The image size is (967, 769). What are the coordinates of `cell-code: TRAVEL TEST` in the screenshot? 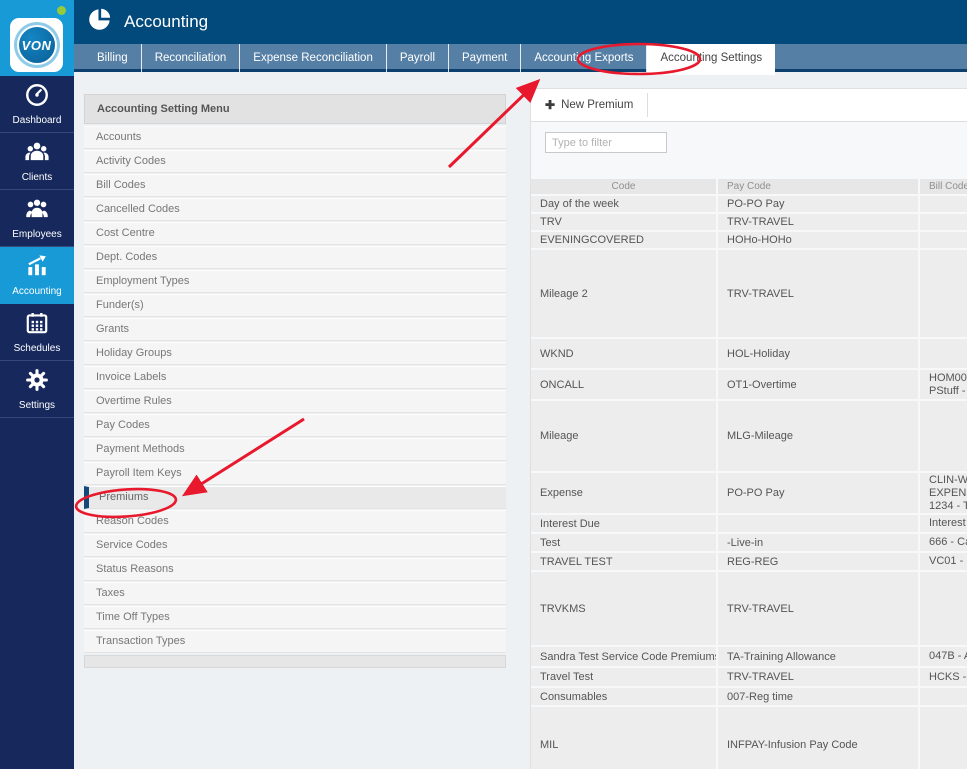 It's located at (623, 561).